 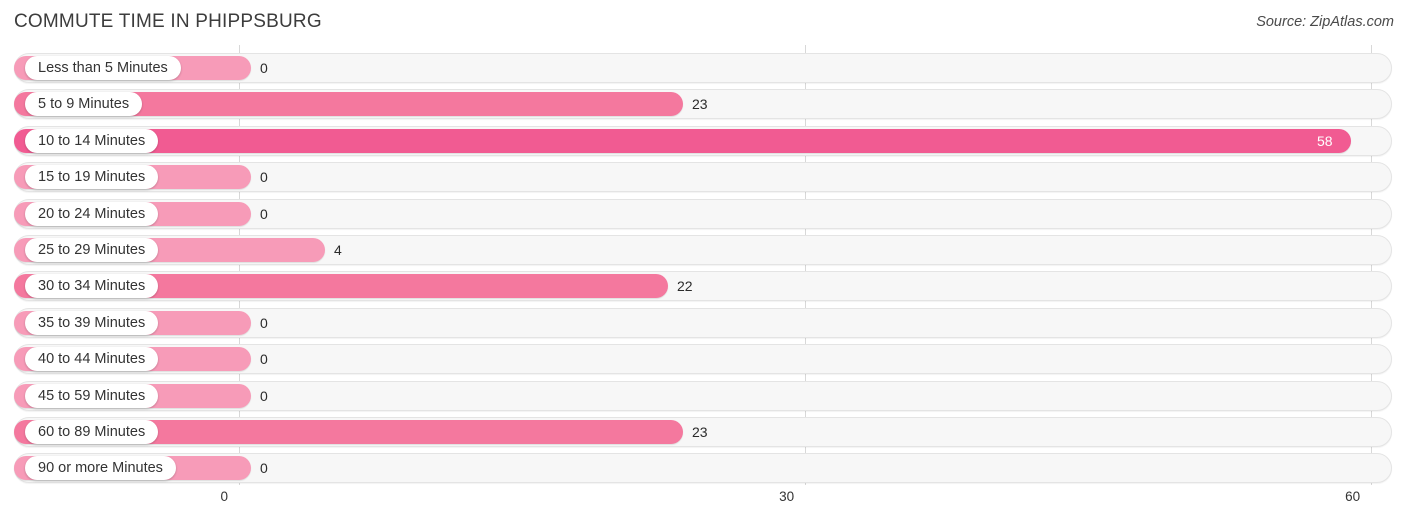 What do you see at coordinates (224, 496) in the screenshot?
I see `x-axis-tick-label: 0` at bounding box center [224, 496].